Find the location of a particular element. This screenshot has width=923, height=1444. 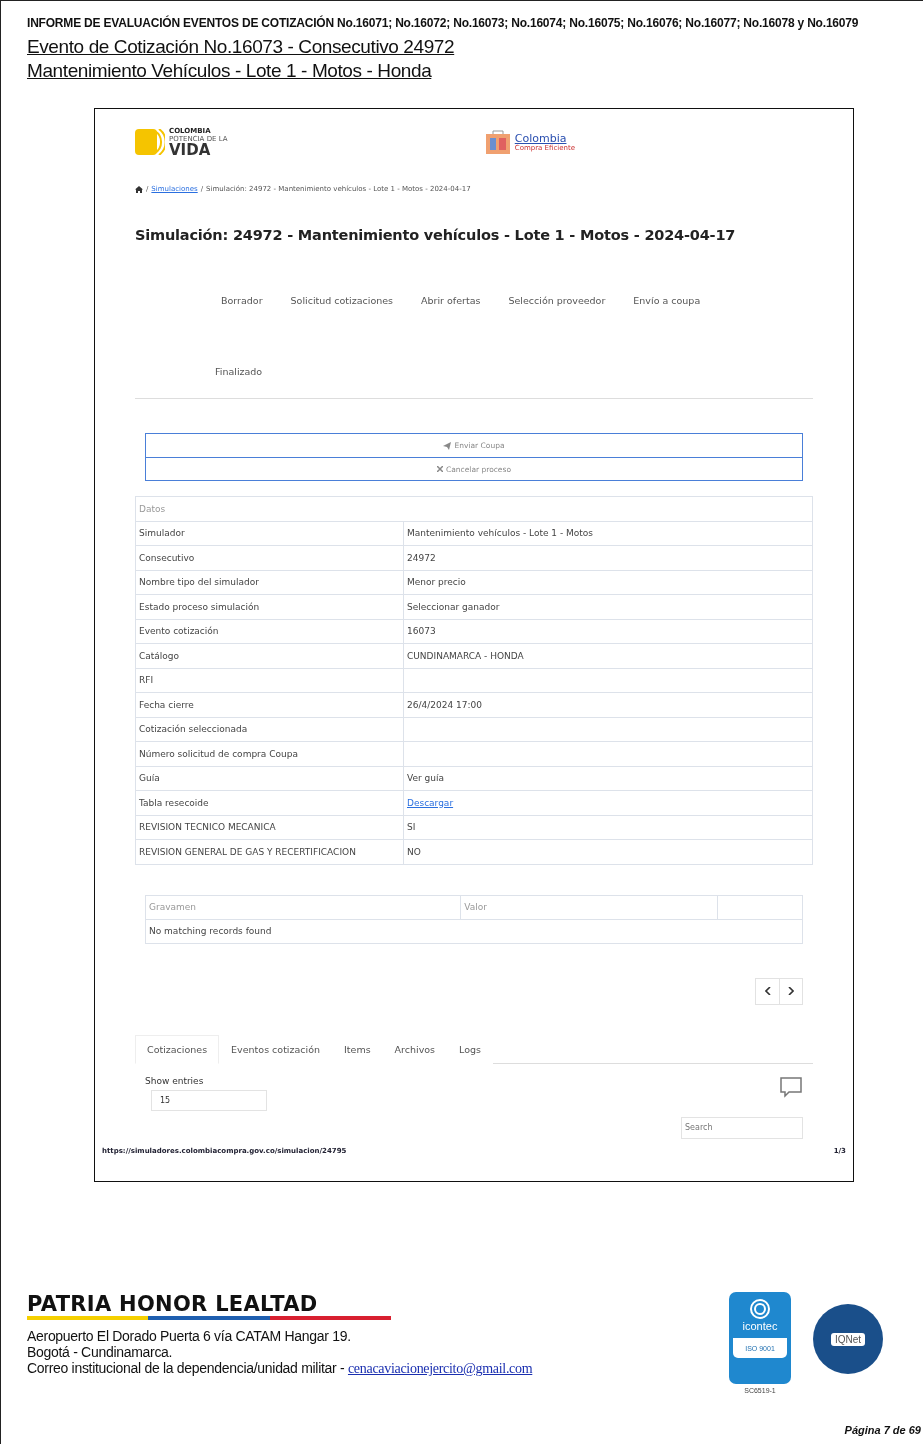

report-subtitle: Evento de Cotización No.16073 - Consecutivo 24972 is located at coordinates (241, 47).